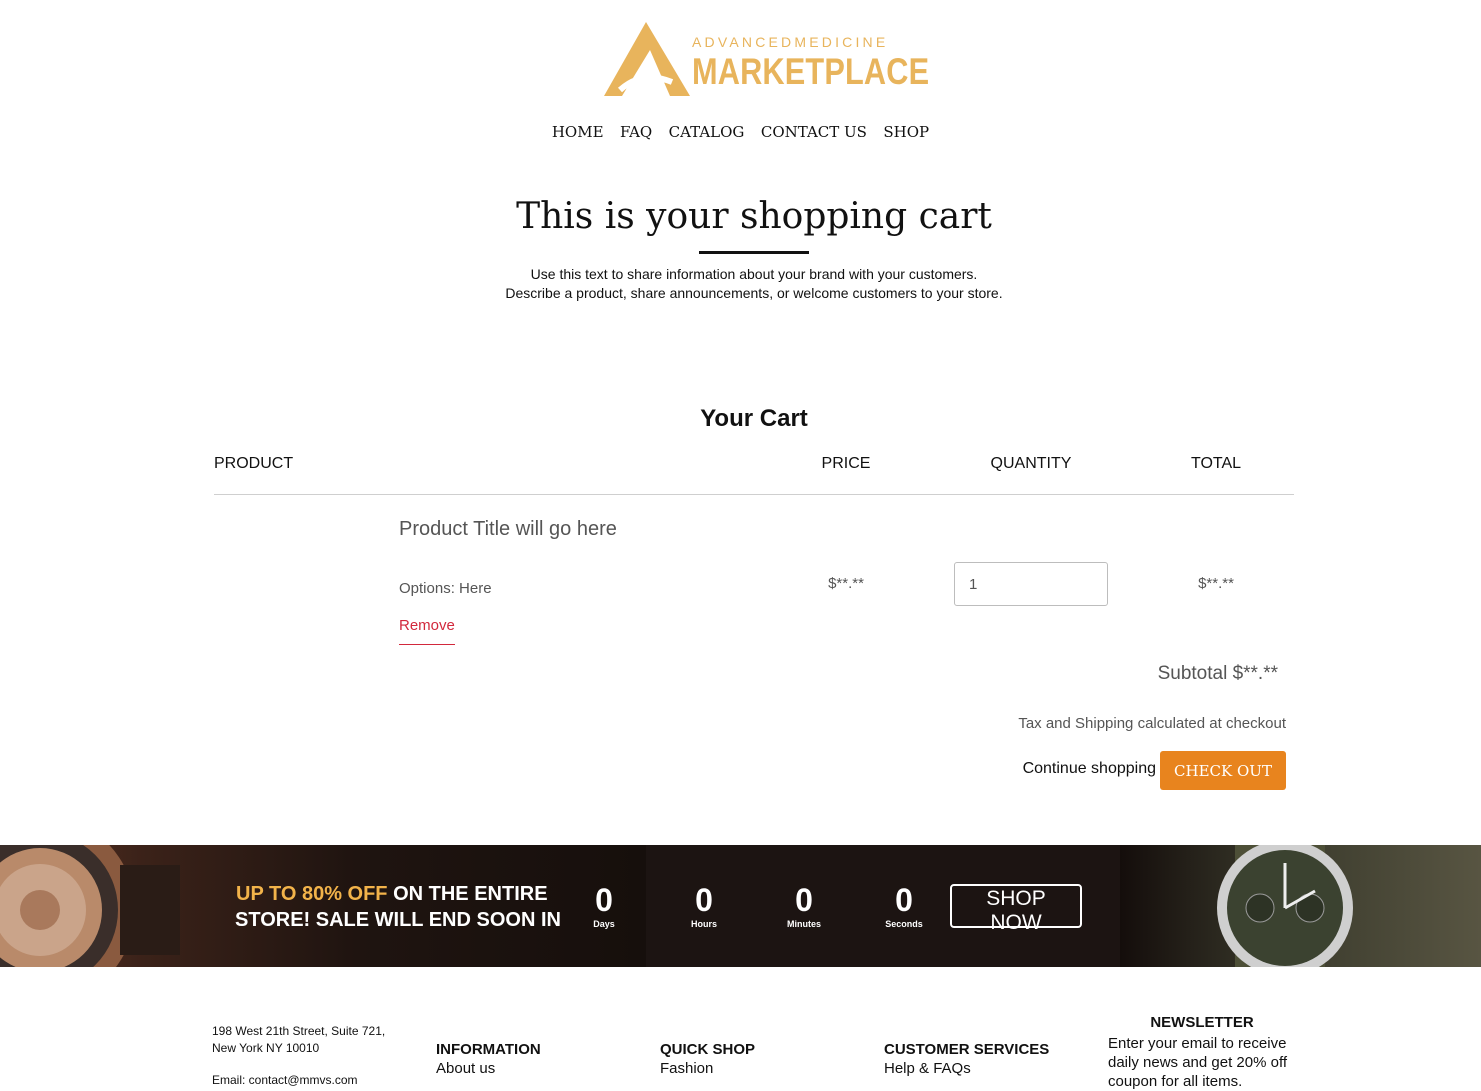  I want to click on promo-text-line1: UP TO 80% OFF ON THE ENTIRE, so click(392, 894).